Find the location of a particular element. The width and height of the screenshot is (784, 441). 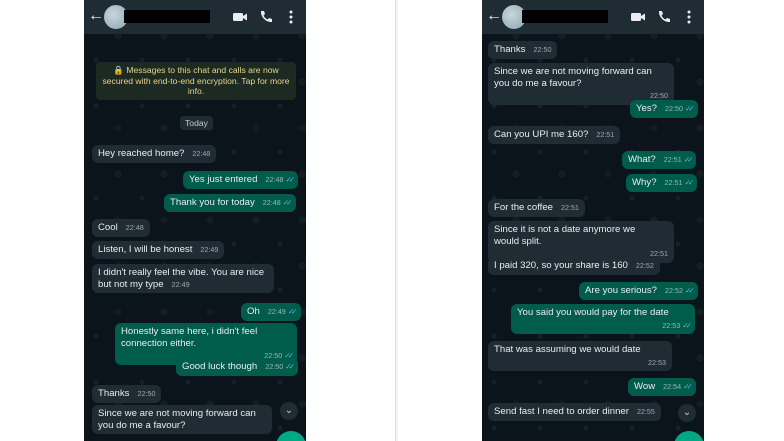

message-outgoing: Are you serious? 22:52 ✓✓ is located at coordinates (638, 291).